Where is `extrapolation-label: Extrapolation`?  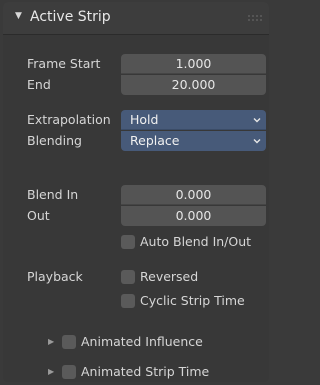
extrapolation-label: Extrapolation is located at coordinates (69, 119).